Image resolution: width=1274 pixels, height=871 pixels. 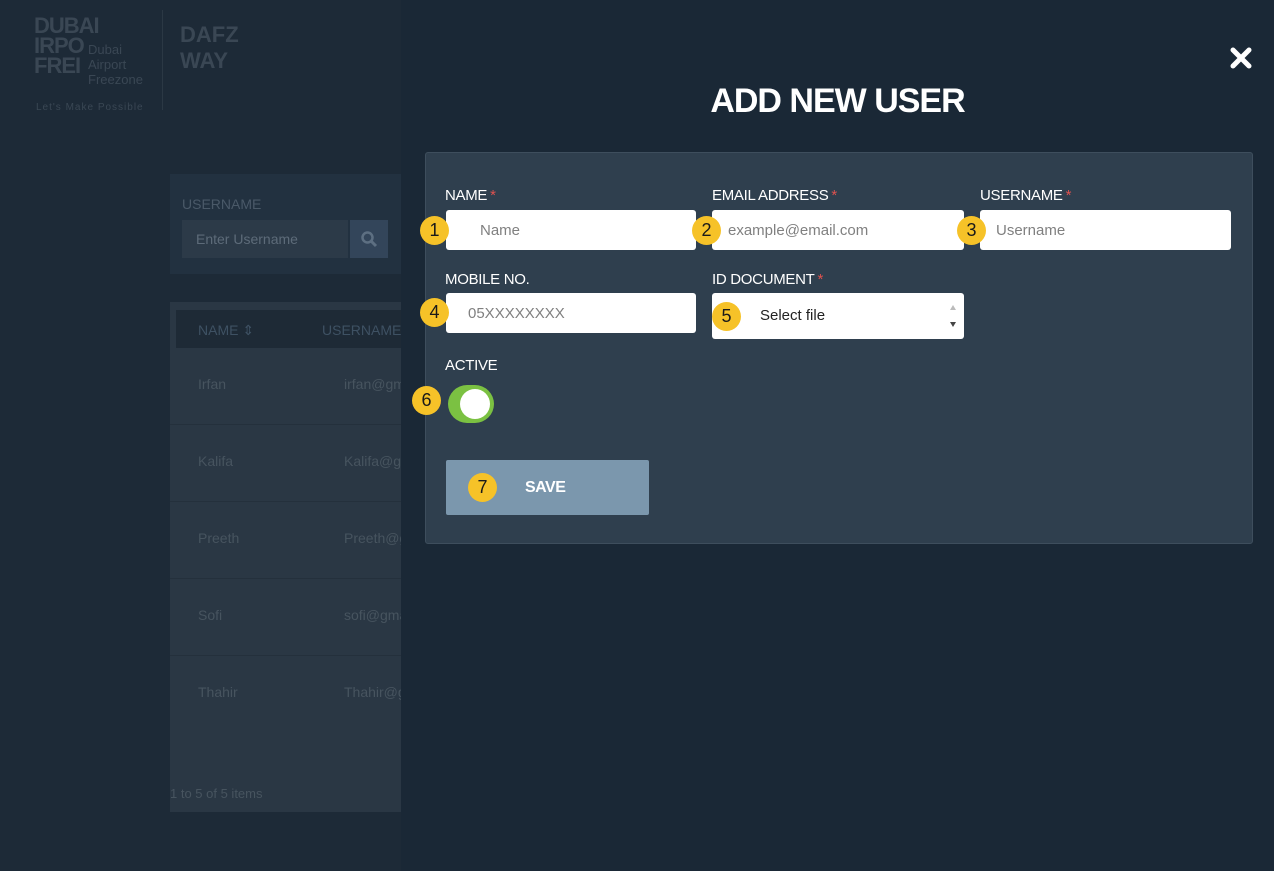 What do you see at coordinates (162, 60) in the screenshot?
I see `header-divider` at bounding box center [162, 60].